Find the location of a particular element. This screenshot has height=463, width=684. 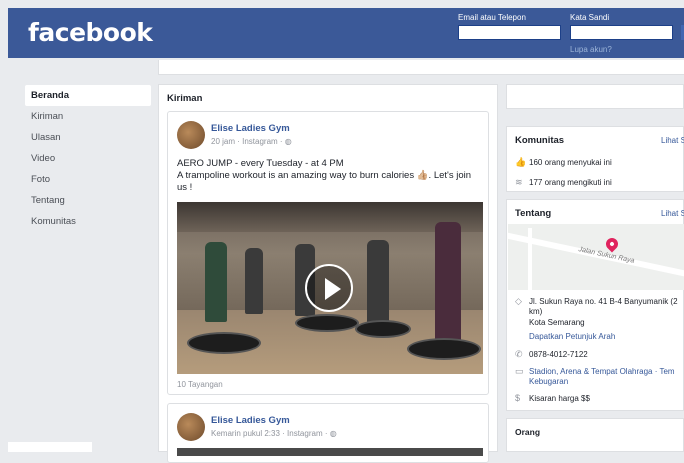

community-title: Komunitas is located at coordinates (540, 140).